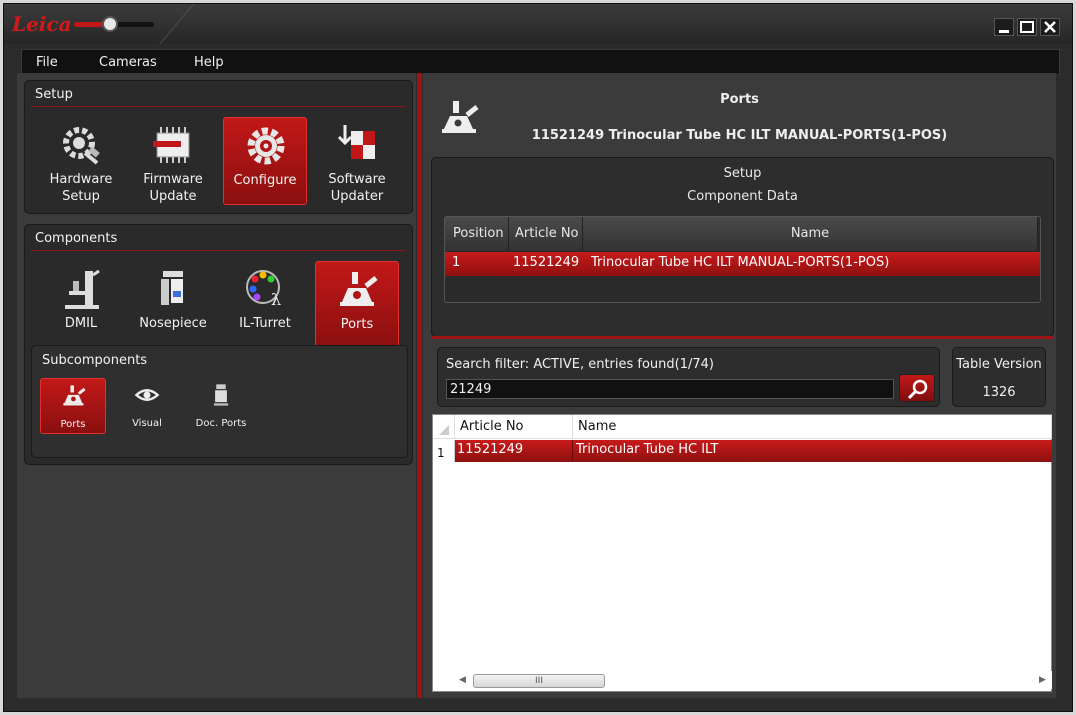 The width and height of the screenshot is (1076, 715). I want to click on il-turret-icon: λ, so click(263, 289).